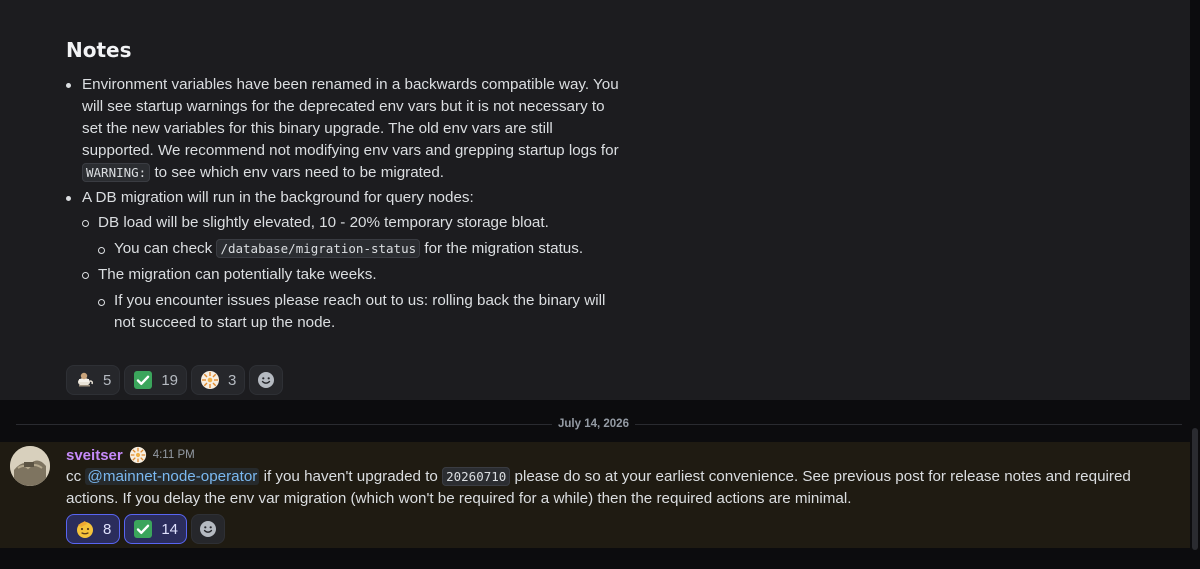 Image resolution: width=1200 pixels, height=569 pixels. Describe the element at coordinates (107, 380) in the screenshot. I see `reaction-count: 5` at that location.